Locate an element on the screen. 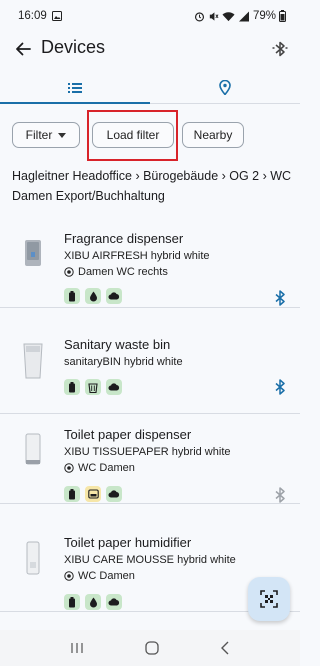 The image size is (320, 666). fragrance-dispenser-image is located at coordinates (33, 253).